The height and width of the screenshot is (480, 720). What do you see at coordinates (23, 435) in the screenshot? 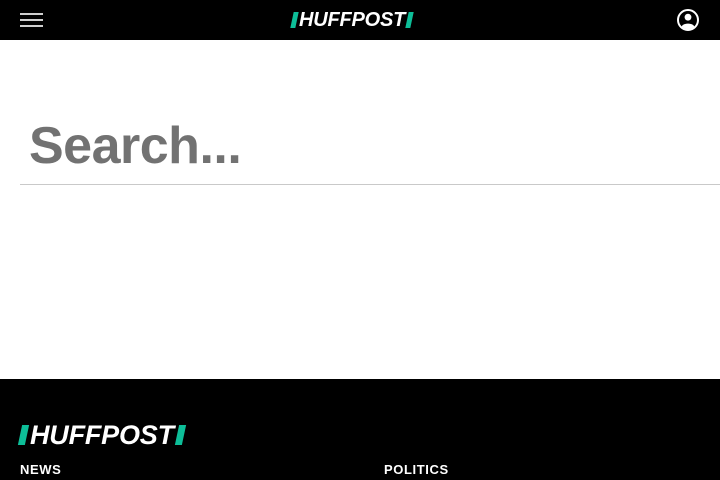
I see `footer-logo-bar-left` at bounding box center [23, 435].